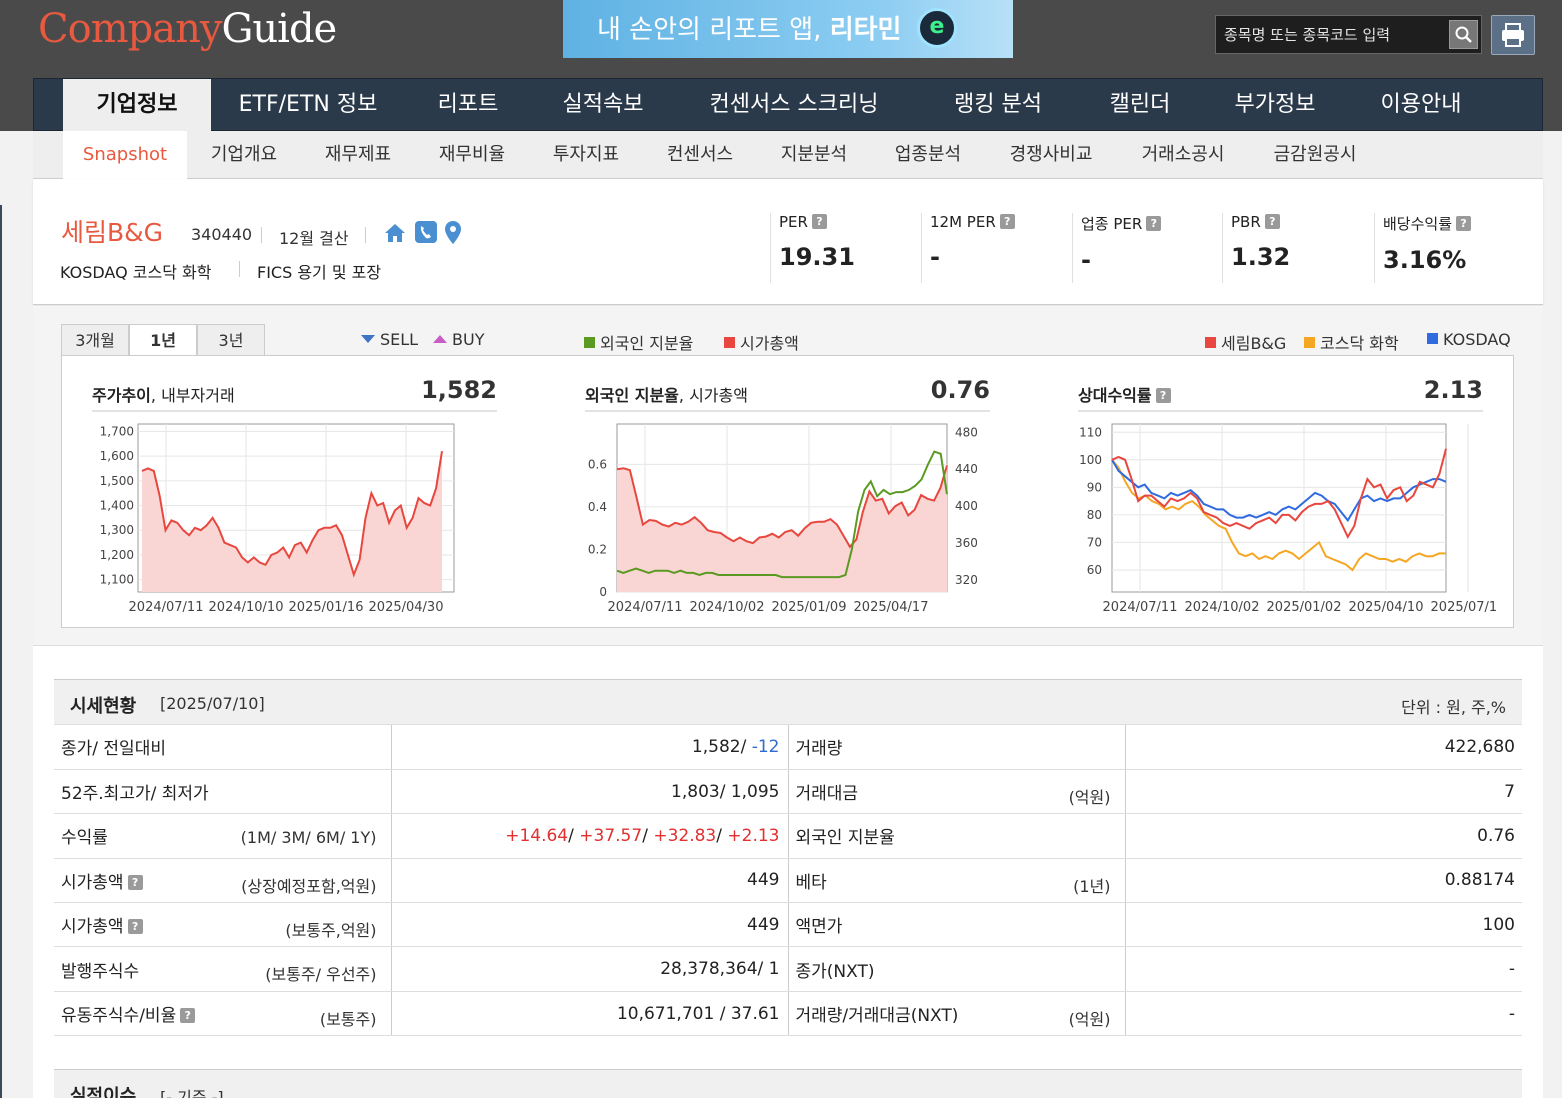 The image size is (1562, 1098). I want to click on period-tab-3m: 3개월, so click(95, 340).